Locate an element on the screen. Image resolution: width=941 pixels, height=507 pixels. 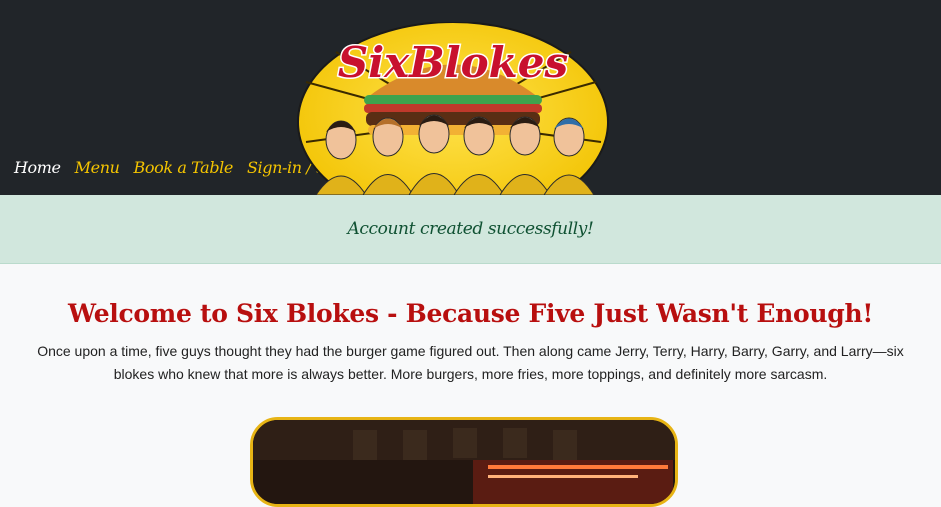
site-logo: SixBlokes is located at coordinates (453, 108).